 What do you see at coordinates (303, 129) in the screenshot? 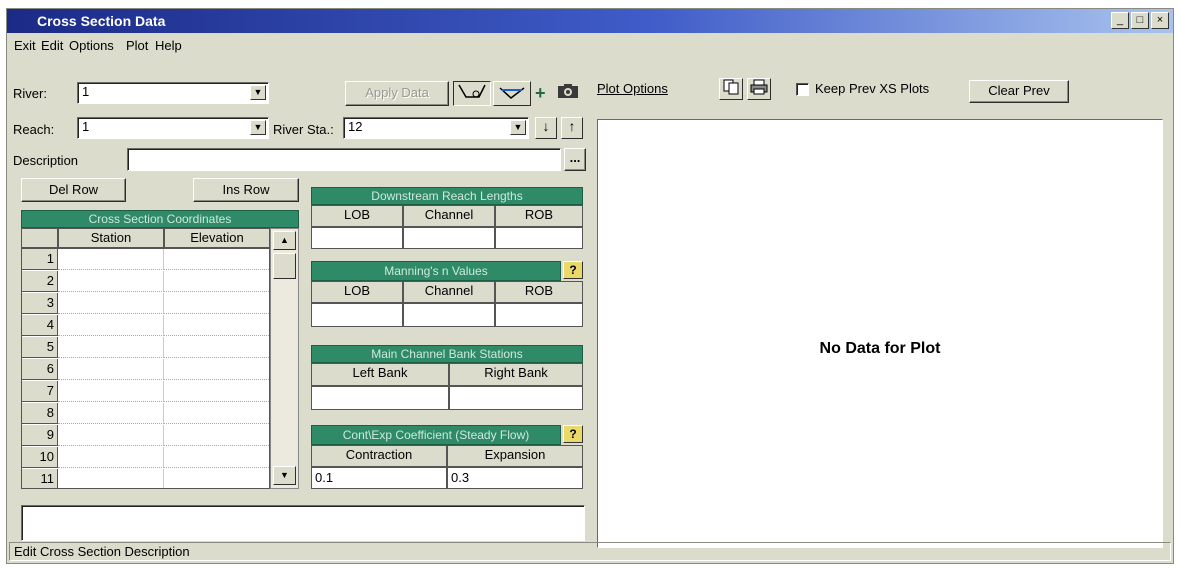
I see `river-sta-label: River Sta.:` at bounding box center [303, 129].